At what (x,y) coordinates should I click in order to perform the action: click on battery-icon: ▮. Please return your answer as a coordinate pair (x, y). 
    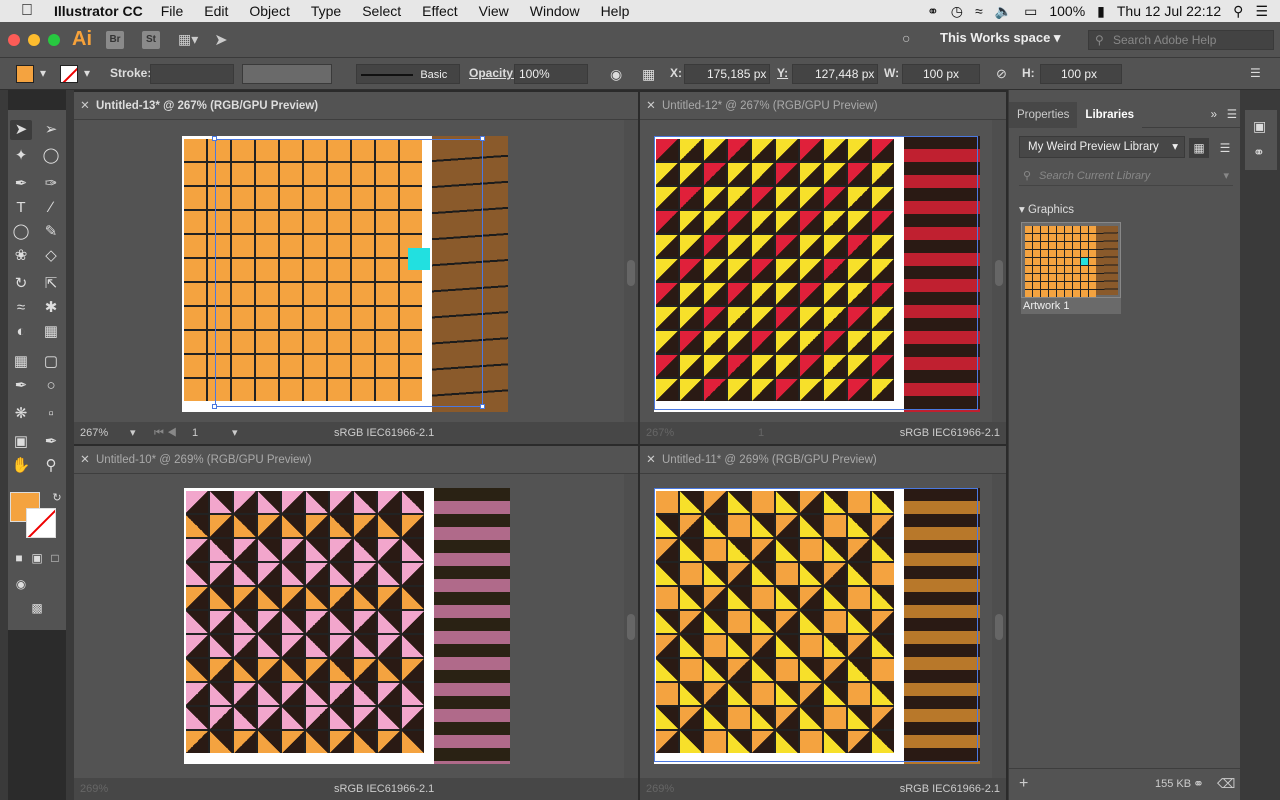
    Looking at the image, I should click on (1101, 11).